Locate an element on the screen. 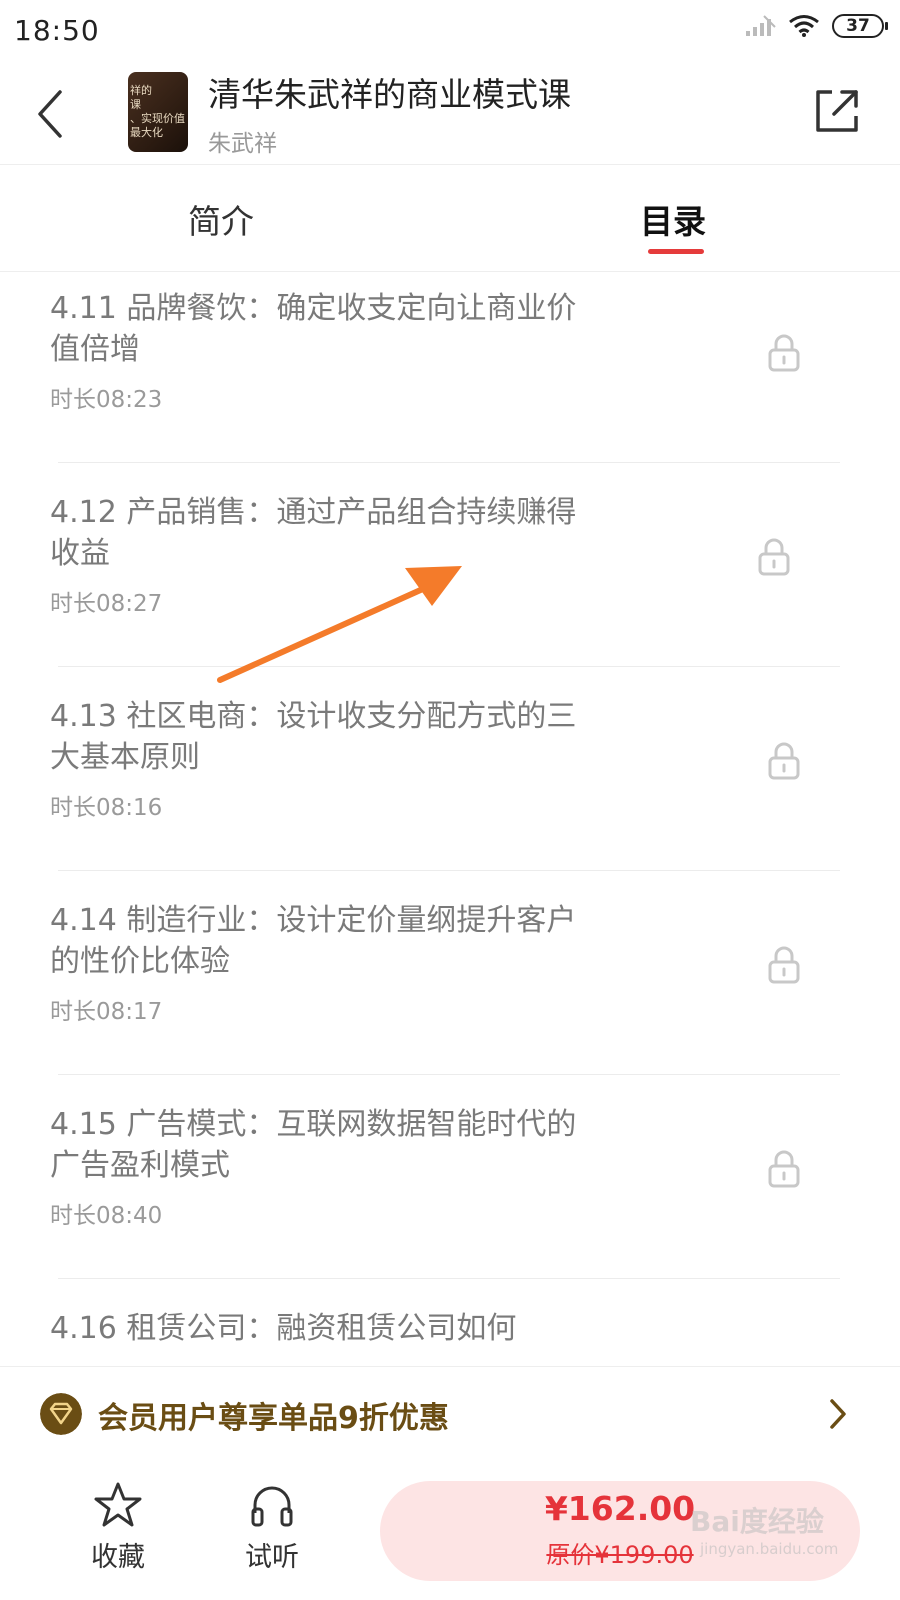 The image size is (900, 1600). lesson-duration: 时长08:17 is located at coordinates (106, 1012).